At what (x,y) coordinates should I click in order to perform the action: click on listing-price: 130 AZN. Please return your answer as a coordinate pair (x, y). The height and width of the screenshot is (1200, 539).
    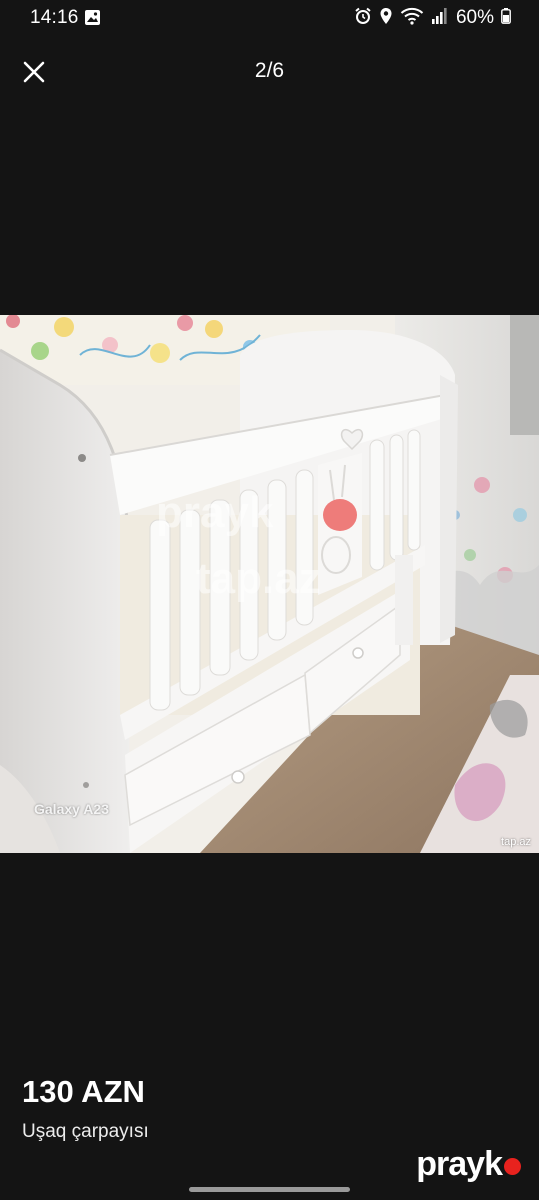
    Looking at the image, I should click on (83, 1091).